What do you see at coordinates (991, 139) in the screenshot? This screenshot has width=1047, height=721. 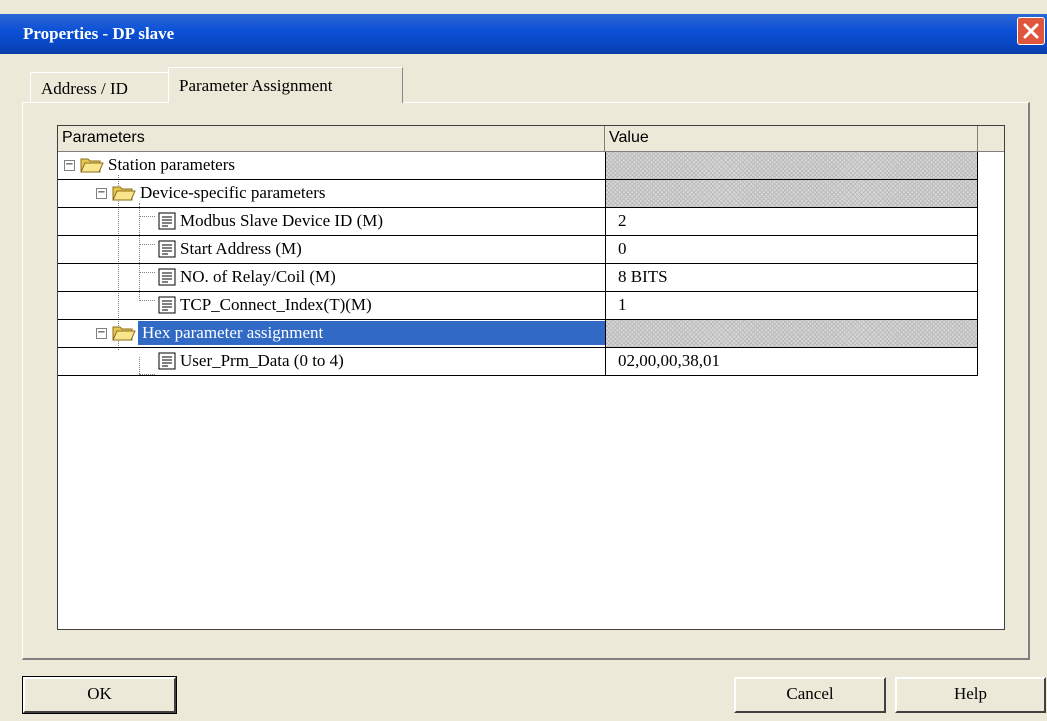 I see `column-header-filler` at bounding box center [991, 139].